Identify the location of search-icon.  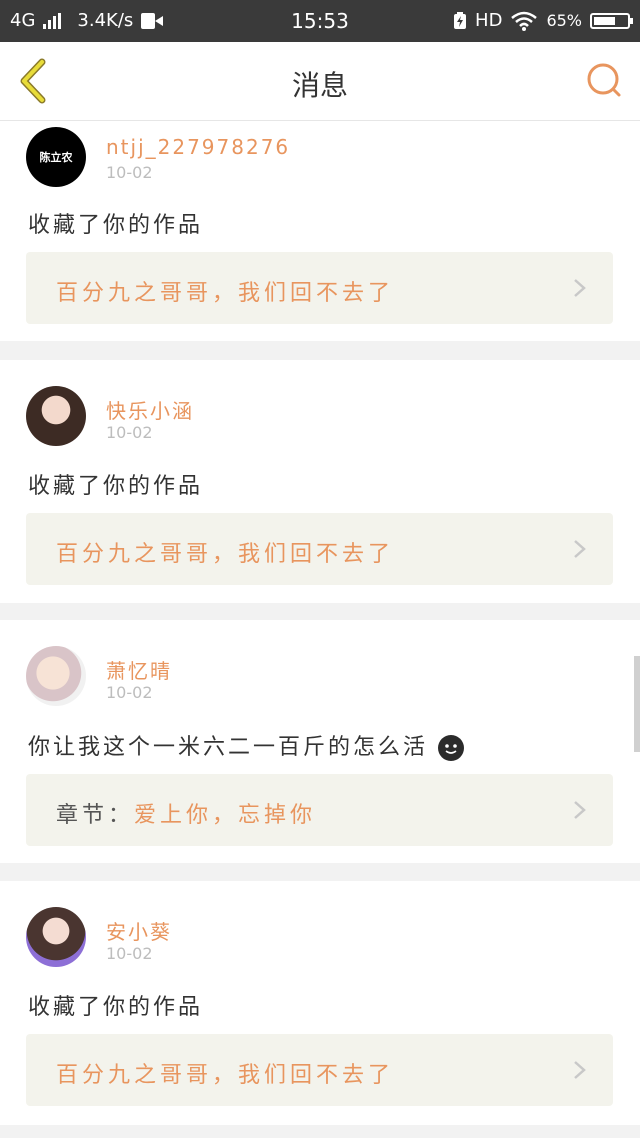
(605, 81).